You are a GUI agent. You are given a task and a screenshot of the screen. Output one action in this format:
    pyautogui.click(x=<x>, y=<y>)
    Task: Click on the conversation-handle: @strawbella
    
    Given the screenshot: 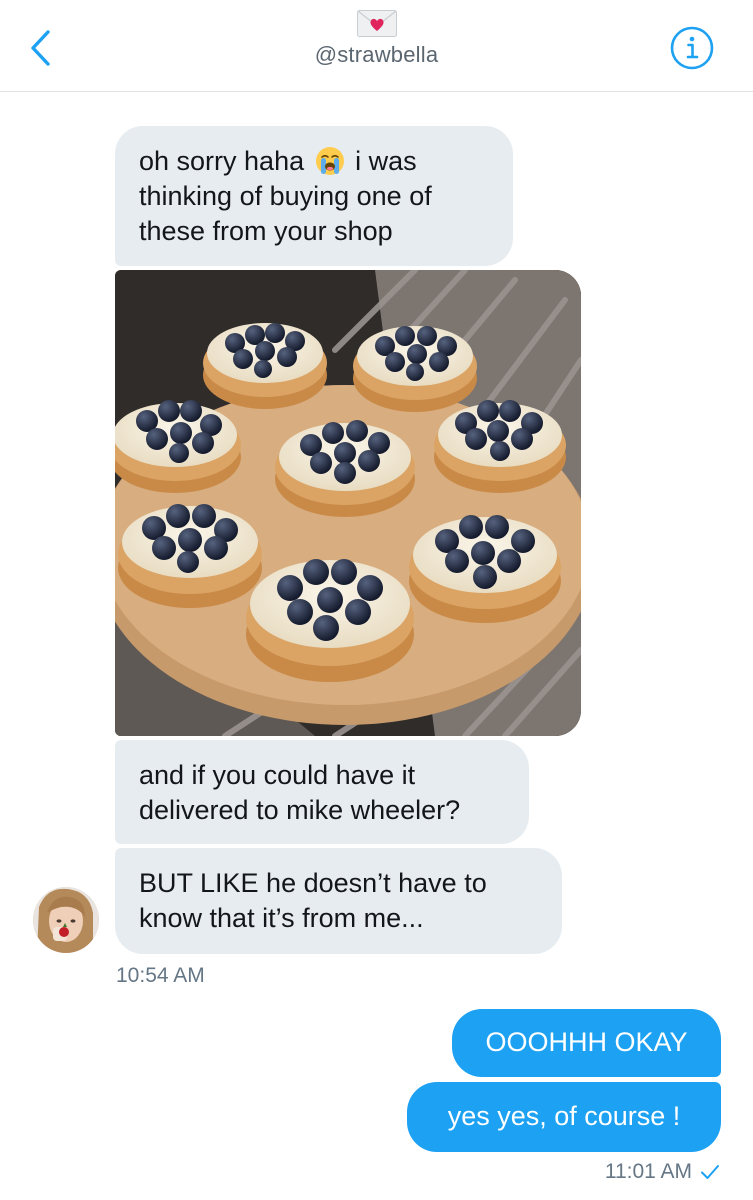 What is the action you would take?
    pyautogui.click(x=376, y=54)
    